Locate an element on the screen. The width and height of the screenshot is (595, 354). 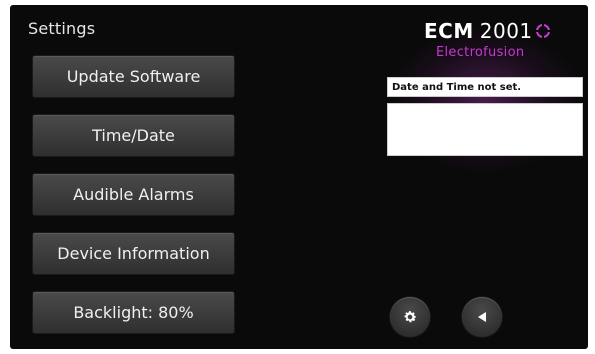
time-date-button: Time/Date is located at coordinates (133, 135).